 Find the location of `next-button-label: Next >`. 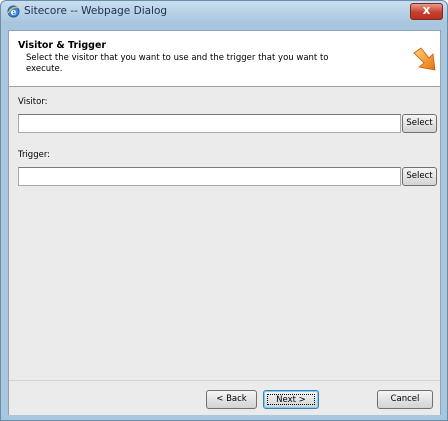

next-button-label: Next > is located at coordinates (291, 399).